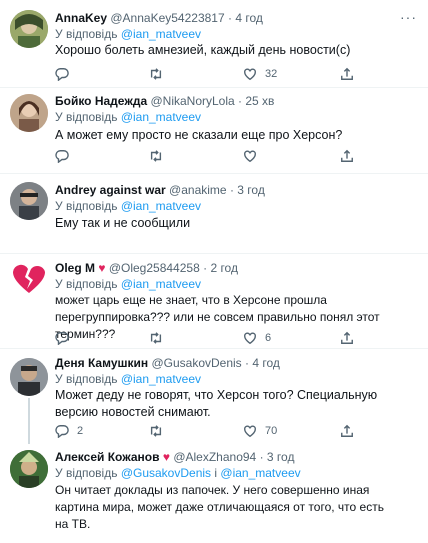 The image size is (428, 543). Describe the element at coordinates (123, 223) in the screenshot. I see `tweet-text: Ему так и не сообщили` at that location.